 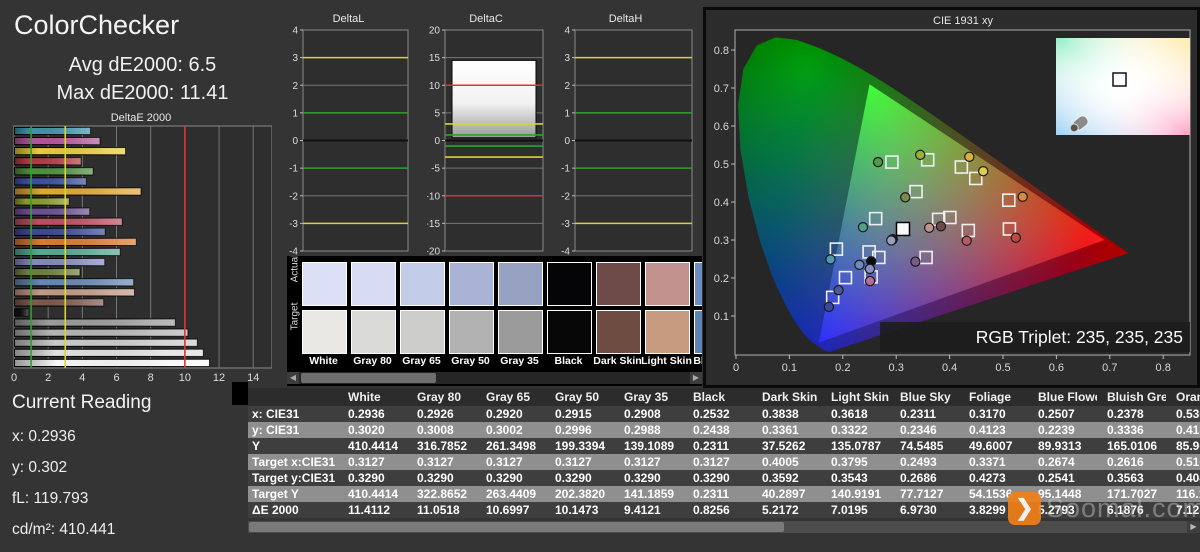 What do you see at coordinates (896, 368) in the screenshot?
I see `x-tick-label: 0.3` at bounding box center [896, 368].